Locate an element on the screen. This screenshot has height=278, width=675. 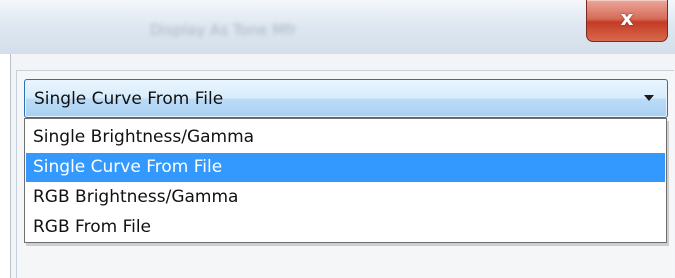
window-title: Display As Tone Mfr is located at coordinates (223, 30).